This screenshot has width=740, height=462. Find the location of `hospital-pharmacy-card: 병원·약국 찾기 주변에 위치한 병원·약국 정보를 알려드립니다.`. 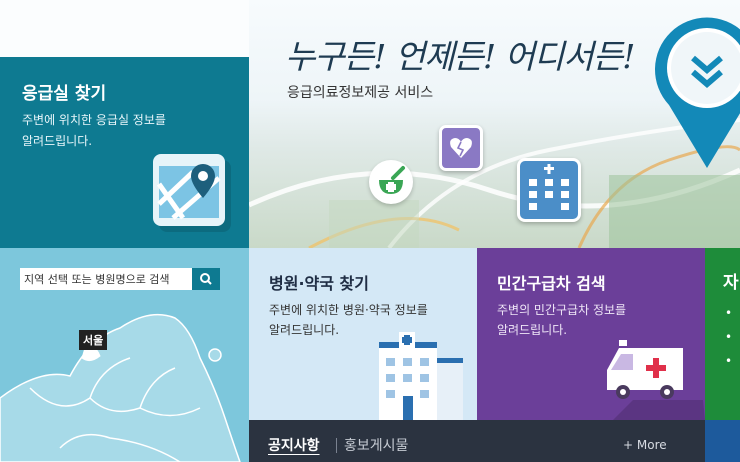

hospital-pharmacy-card: 병원·약국 찾기 주변에 위치한 병원·약국 정보를 알려드립니다. is located at coordinates (363, 334).